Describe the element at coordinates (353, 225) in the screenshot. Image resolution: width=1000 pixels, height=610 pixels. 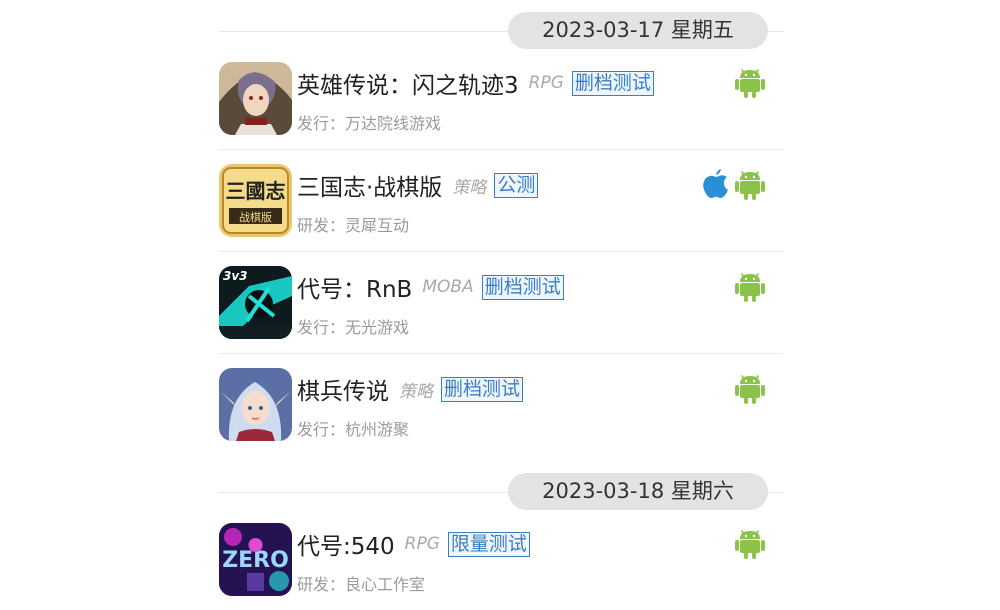
I see `developer-text: 研发：灵犀互动` at that location.